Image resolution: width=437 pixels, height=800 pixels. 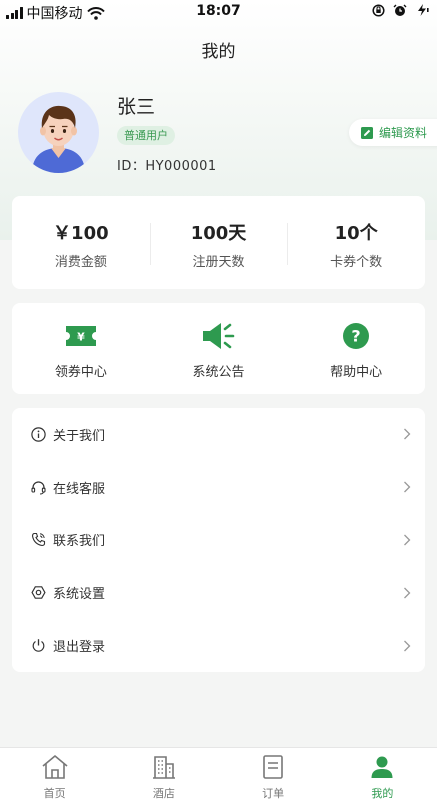 I want to click on page-title: 我的, so click(x=218, y=52).